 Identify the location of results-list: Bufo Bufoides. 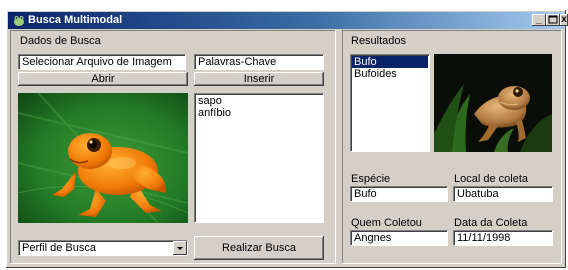
(390, 103).